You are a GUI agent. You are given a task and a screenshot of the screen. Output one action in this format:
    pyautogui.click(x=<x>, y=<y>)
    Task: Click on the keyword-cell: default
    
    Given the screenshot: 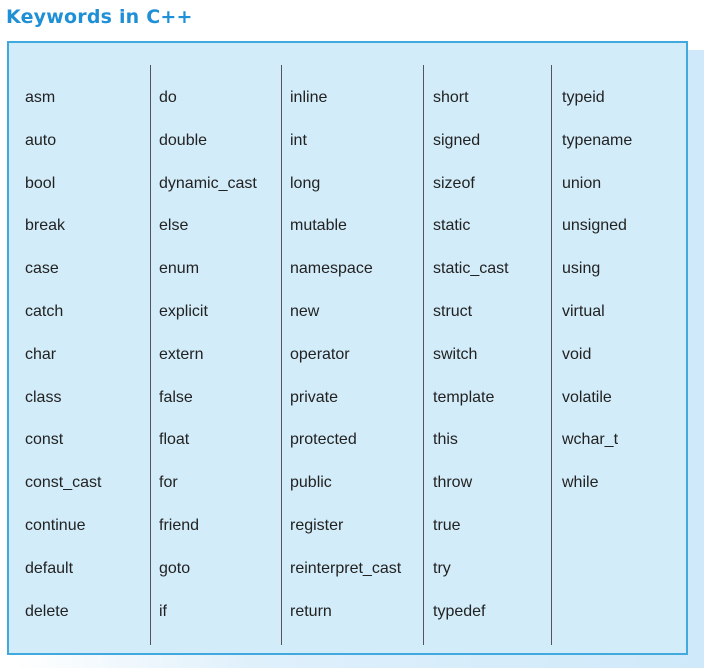 What is the action you would take?
    pyautogui.click(x=49, y=568)
    